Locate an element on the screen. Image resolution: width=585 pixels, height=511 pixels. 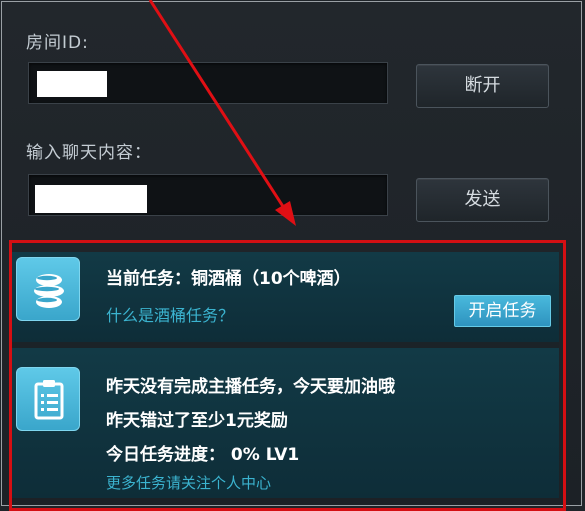
disconnect-button: 断开 is located at coordinates (482, 86).